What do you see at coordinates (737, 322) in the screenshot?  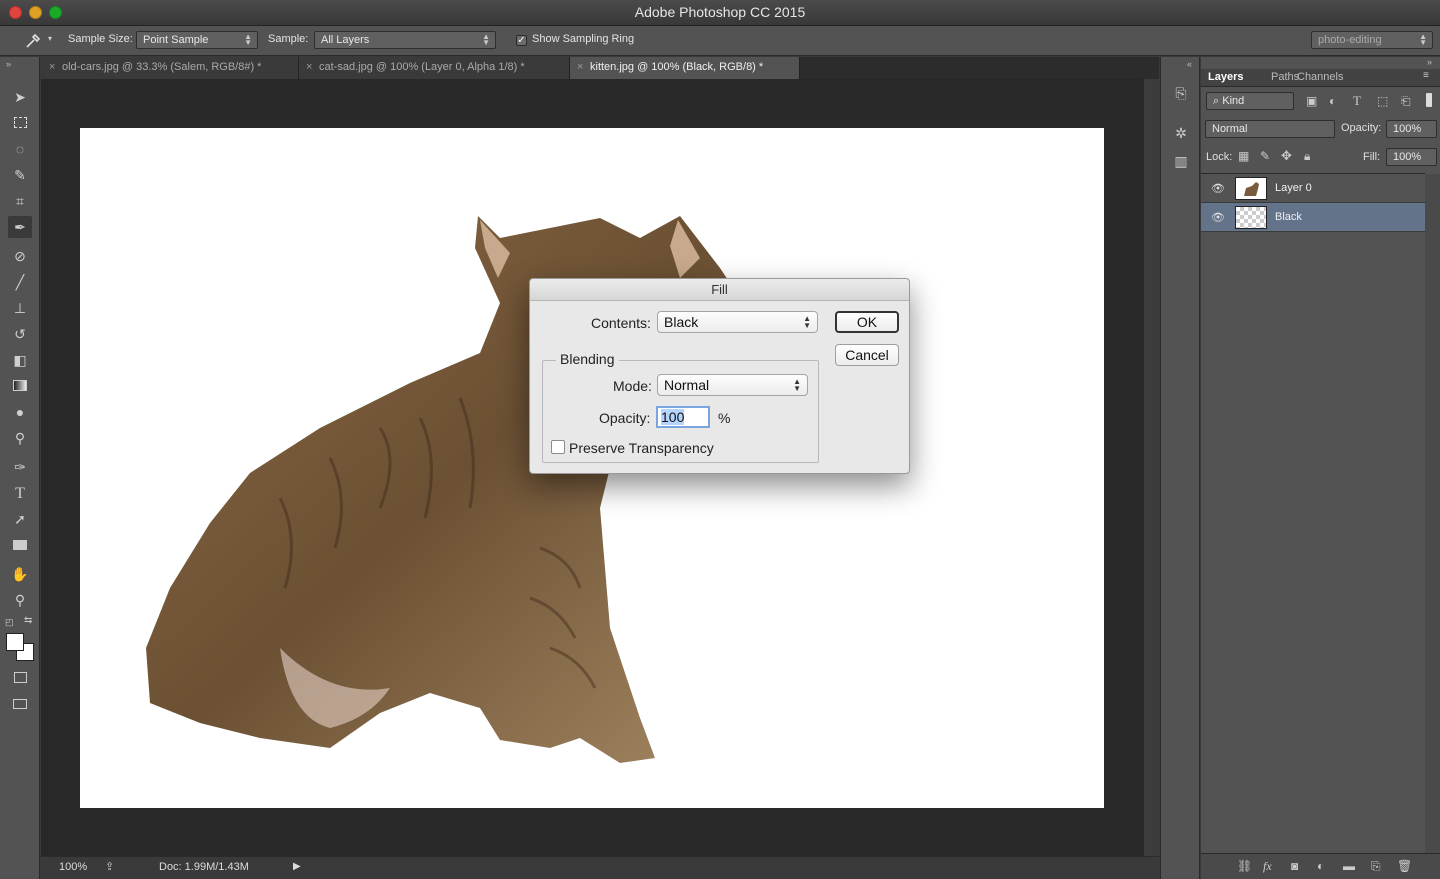 I see `contents-select: Black ▲ ▼` at bounding box center [737, 322].